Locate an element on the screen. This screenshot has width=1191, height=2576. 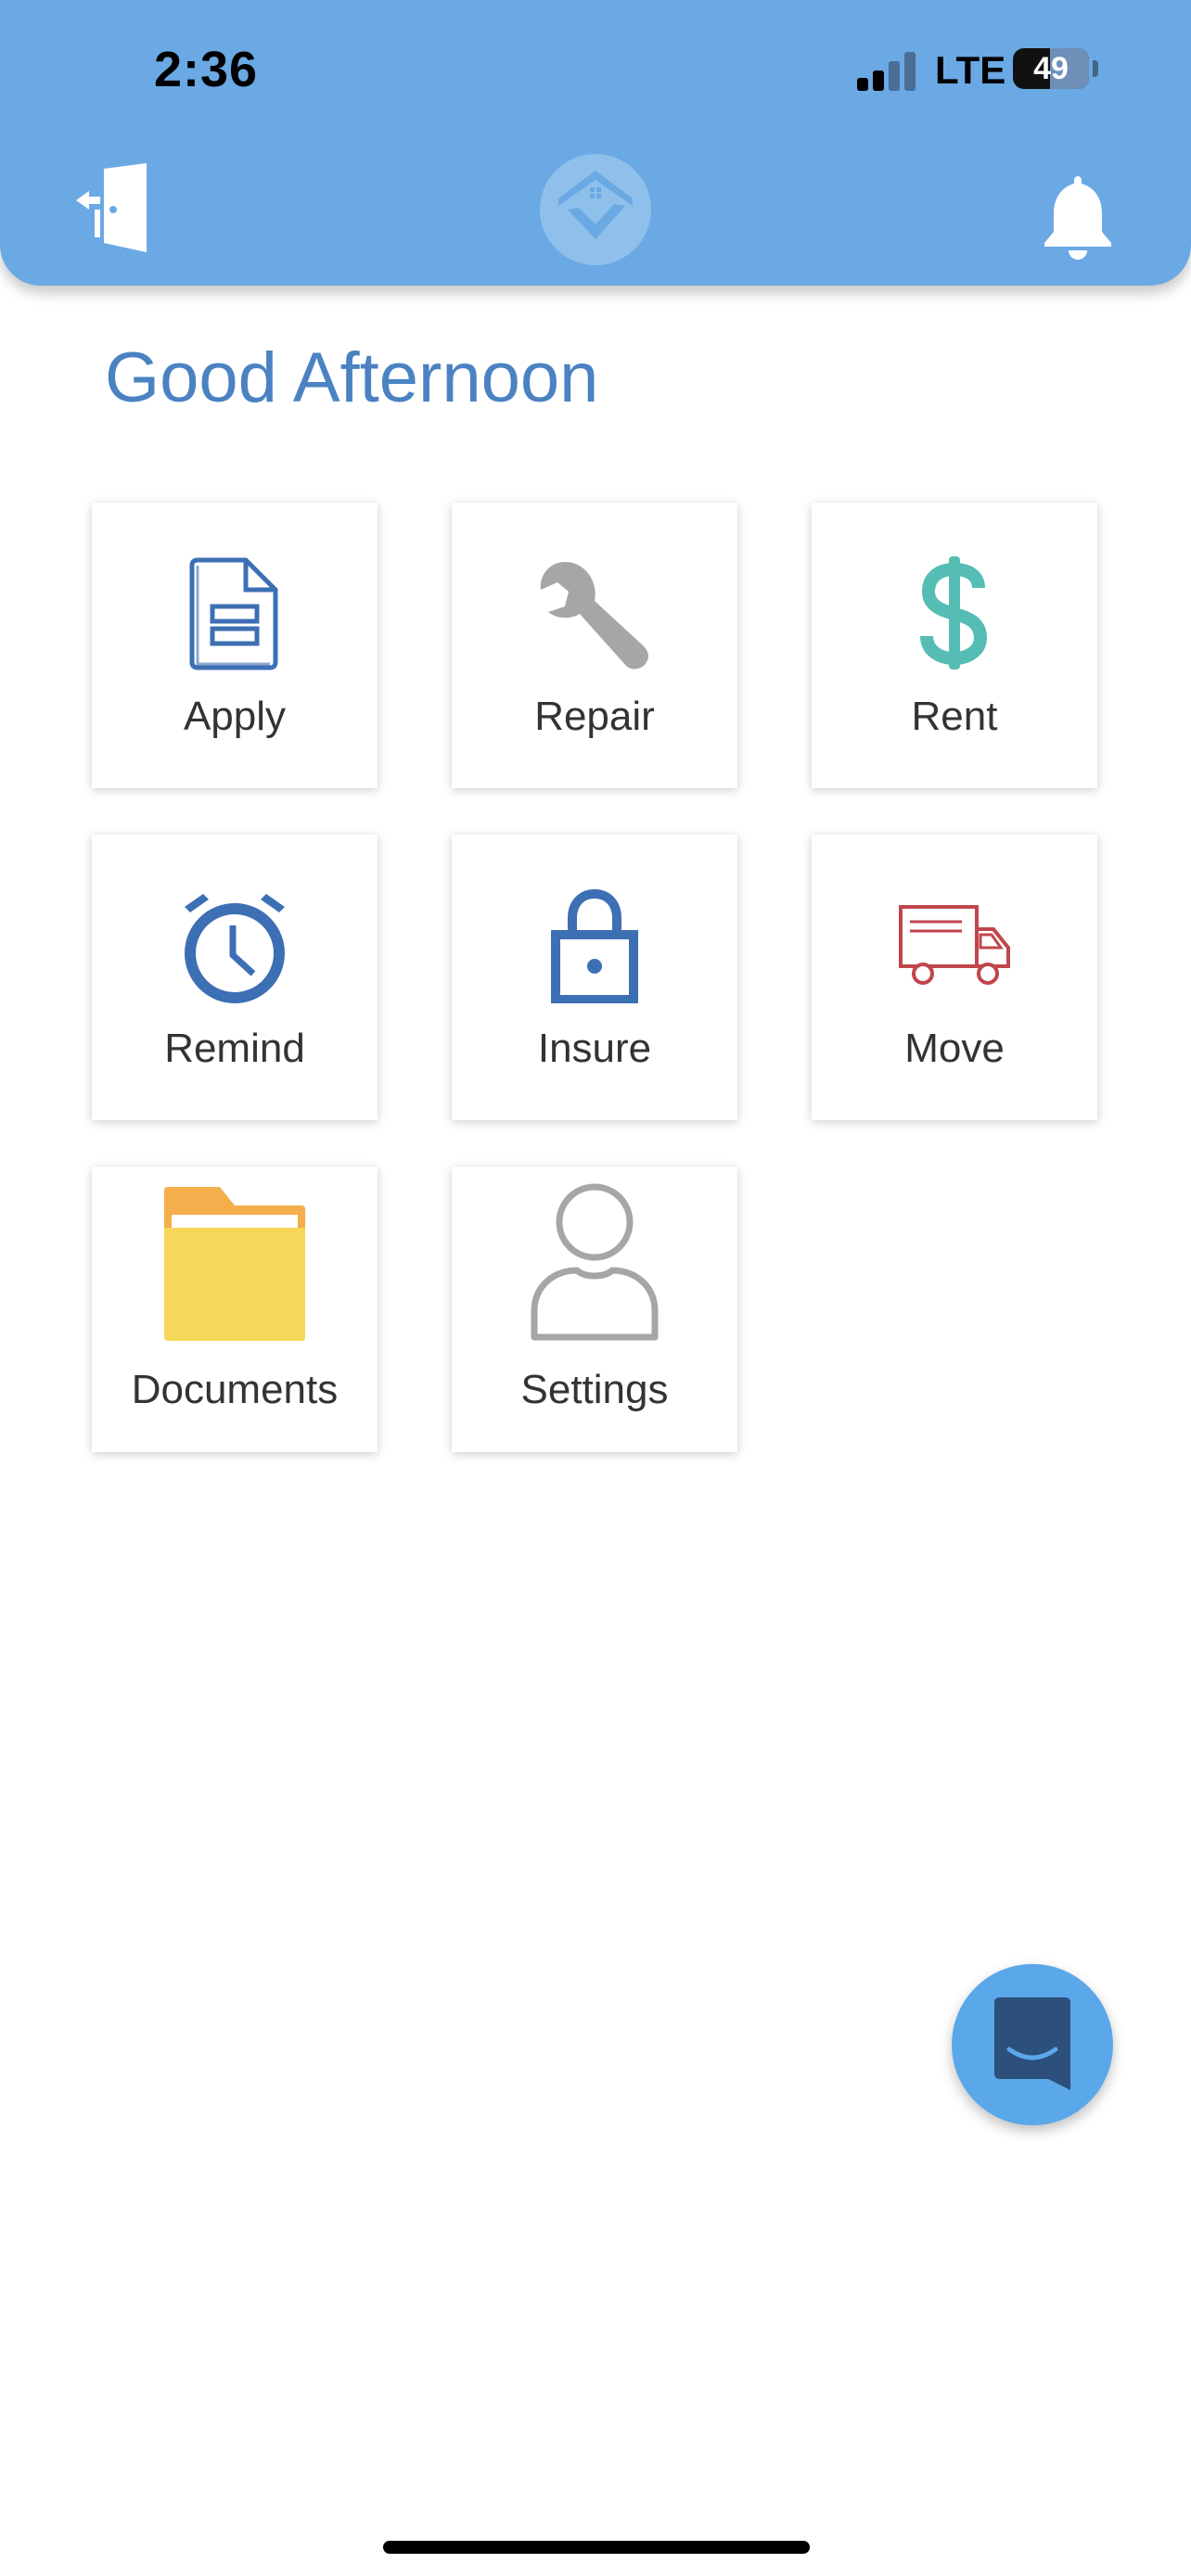
logout-door-icon is located at coordinates (112, 207).